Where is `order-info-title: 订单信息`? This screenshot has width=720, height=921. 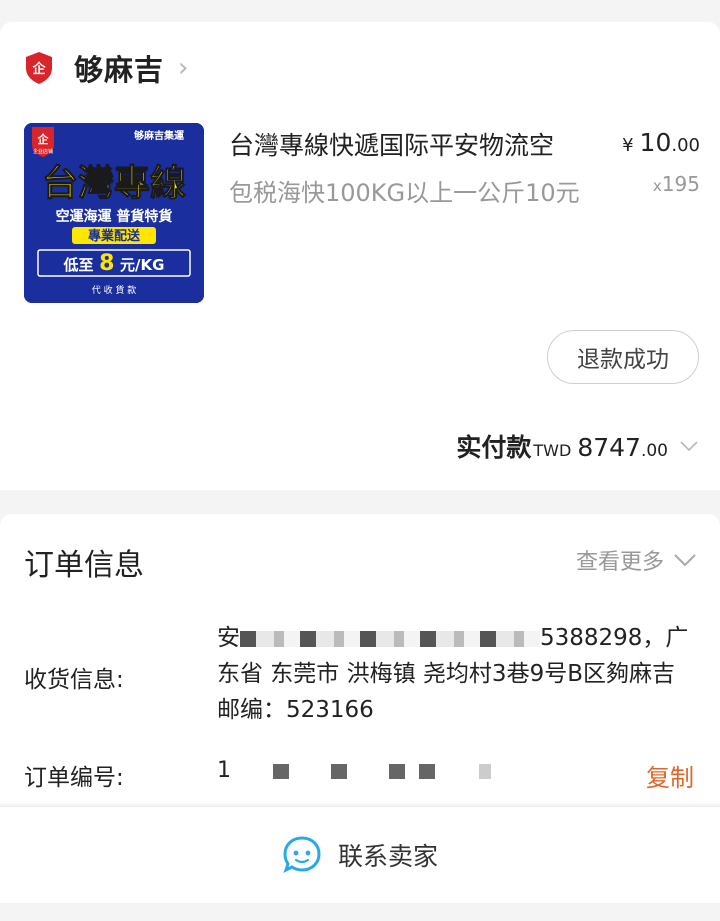 order-info-title: 订单信息 is located at coordinates (84, 565).